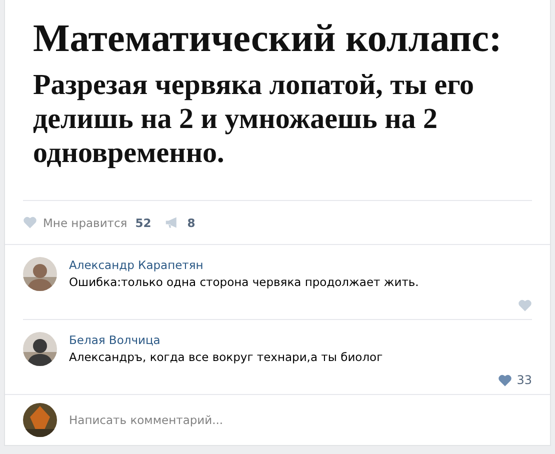 This screenshot has width=555, height=454. What do you see at coordinates (172, 223) in the screenshot?
I see `megaphone-icon` at bounding box center [172, 223].